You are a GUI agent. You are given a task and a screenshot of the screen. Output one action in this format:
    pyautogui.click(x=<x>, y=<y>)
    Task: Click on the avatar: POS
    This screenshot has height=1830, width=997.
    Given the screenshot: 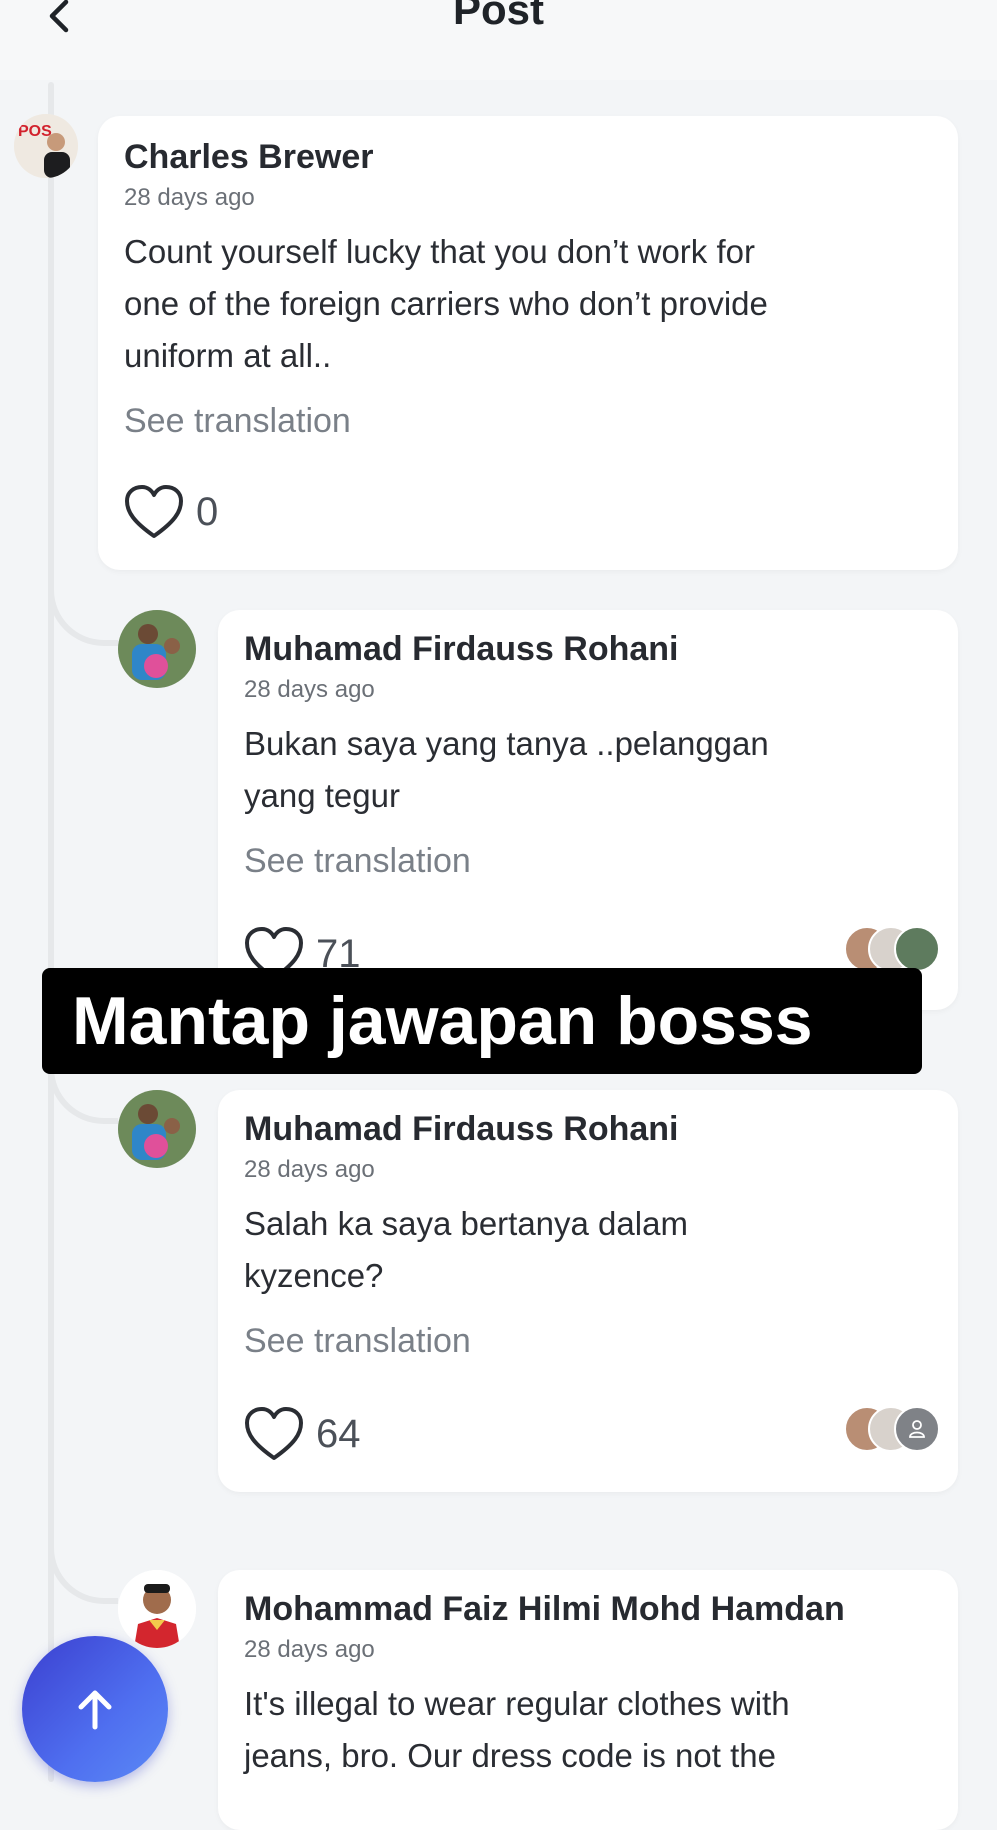 What is the action you would take?
    pyautogui.click(x=46, y=146)
    